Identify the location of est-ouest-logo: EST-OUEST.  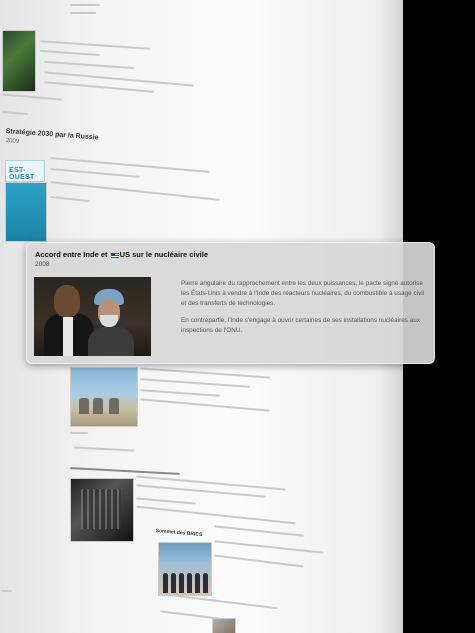
(25, 171).